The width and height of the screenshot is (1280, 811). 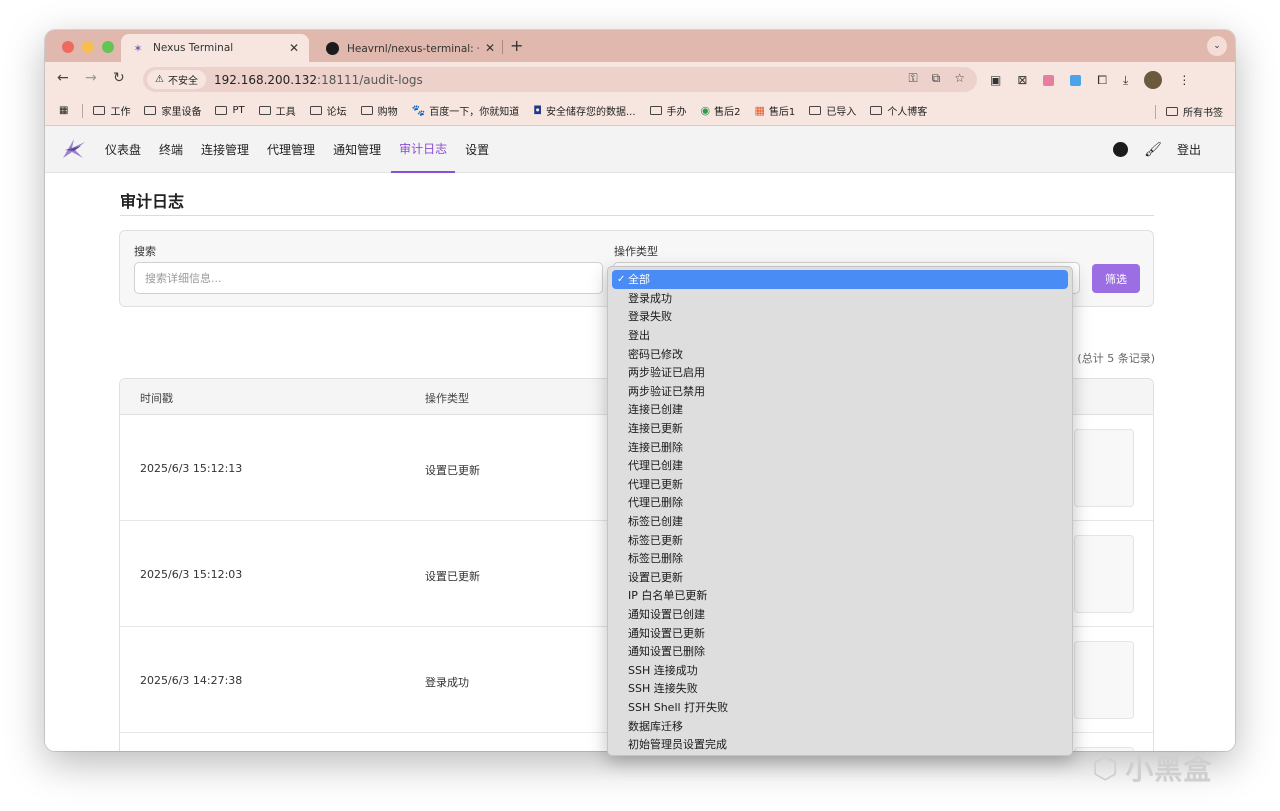 I want to click on filter-button: 筛选, so click(x=1116, y=278).